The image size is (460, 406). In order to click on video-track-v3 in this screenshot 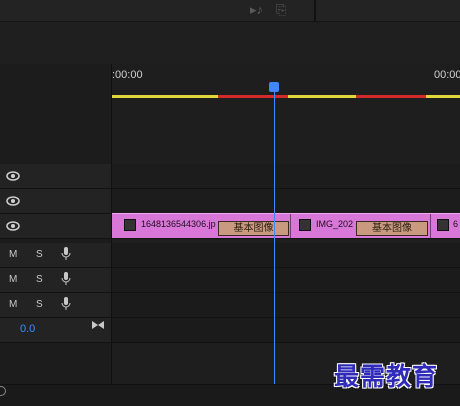, I will do `click(230, 176)`.